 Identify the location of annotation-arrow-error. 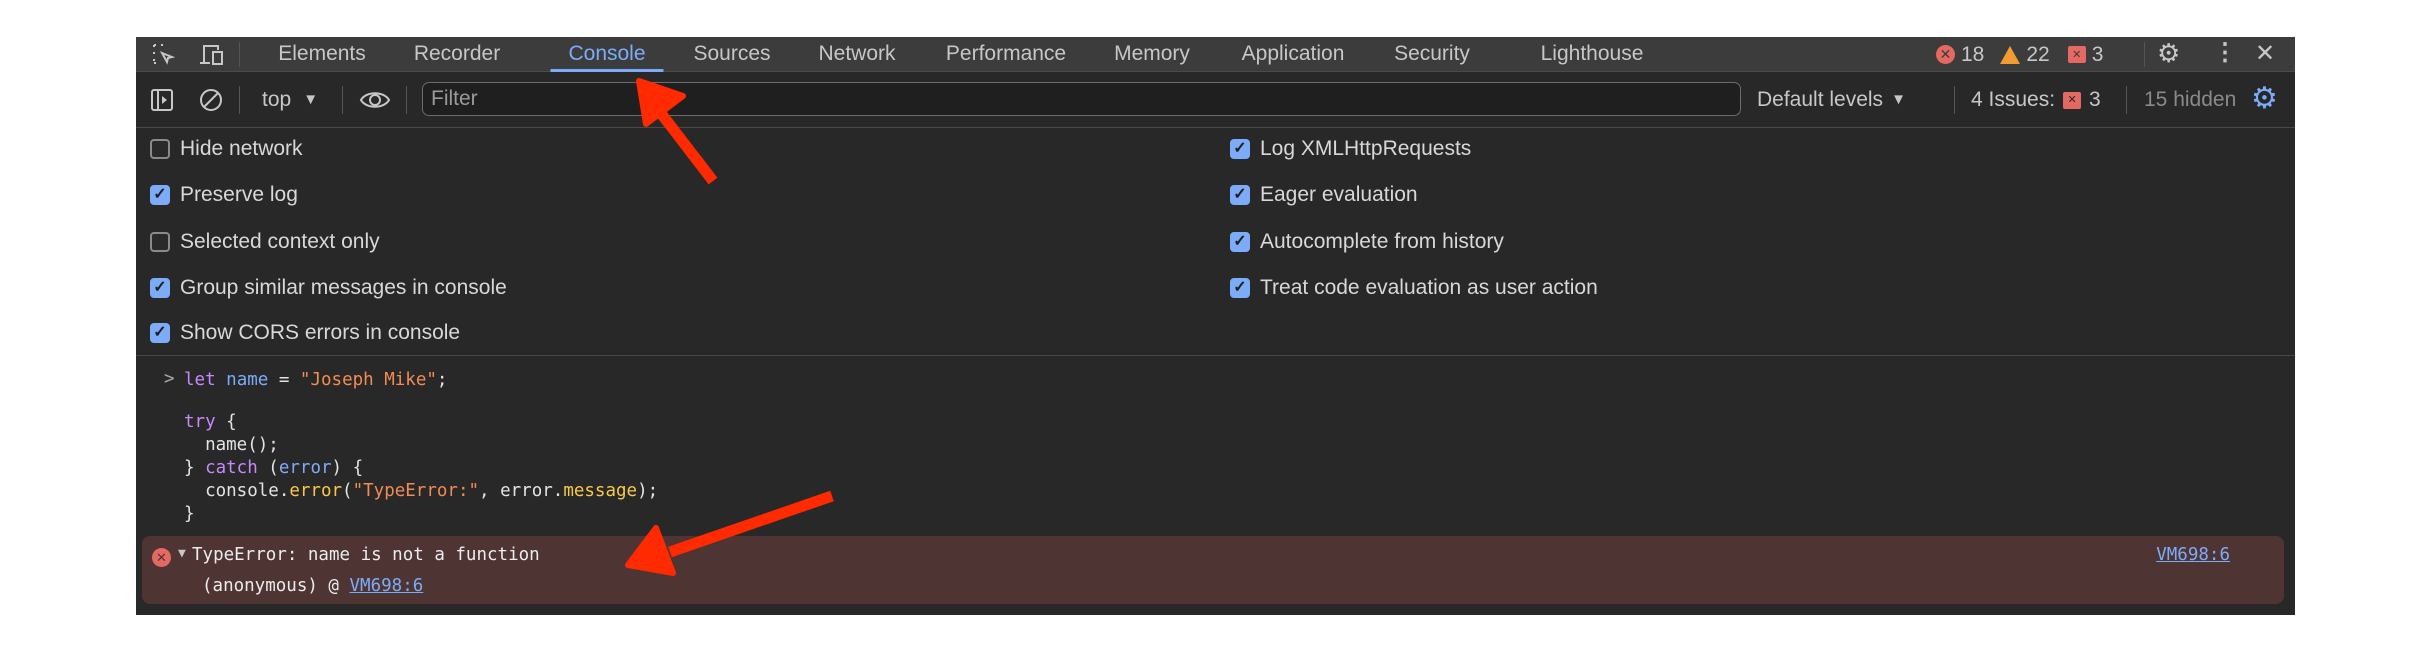
(729, 533).